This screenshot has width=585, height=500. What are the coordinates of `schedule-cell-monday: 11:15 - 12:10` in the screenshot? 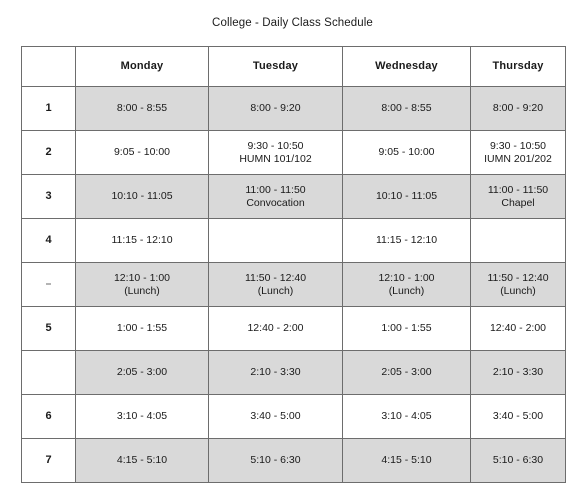 It's located at (142, 240).